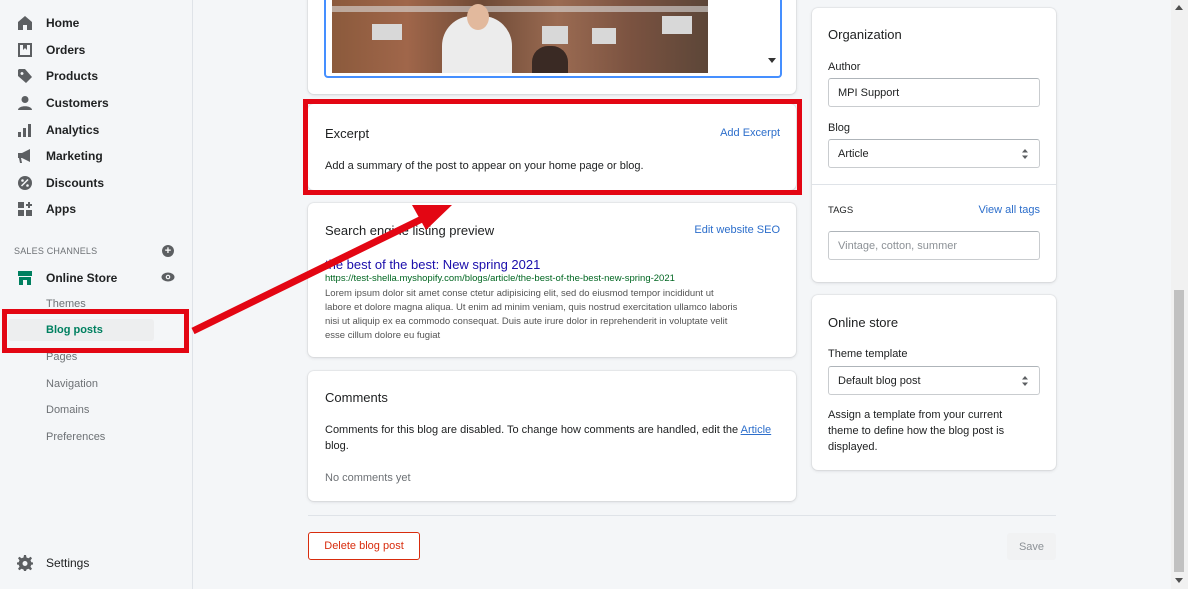 The width and height of the screenshot is (1188, 589). I want to click on nav-settings: Settings, so click(96, 563).